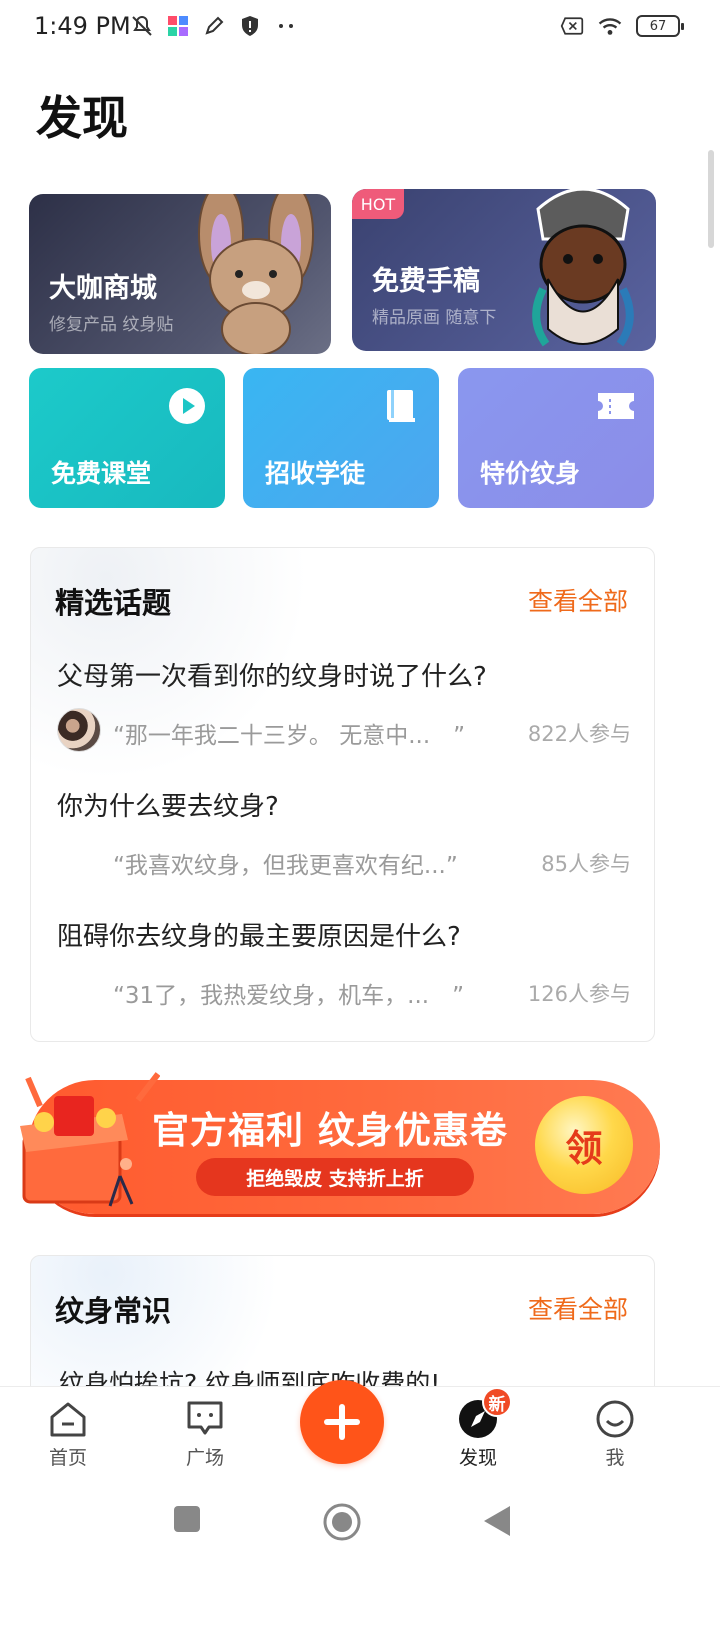 This screenshot has height=1650, width=720. Describe the element at coordinates (79, 730) in the screenshot. I see `avatar` at that location.